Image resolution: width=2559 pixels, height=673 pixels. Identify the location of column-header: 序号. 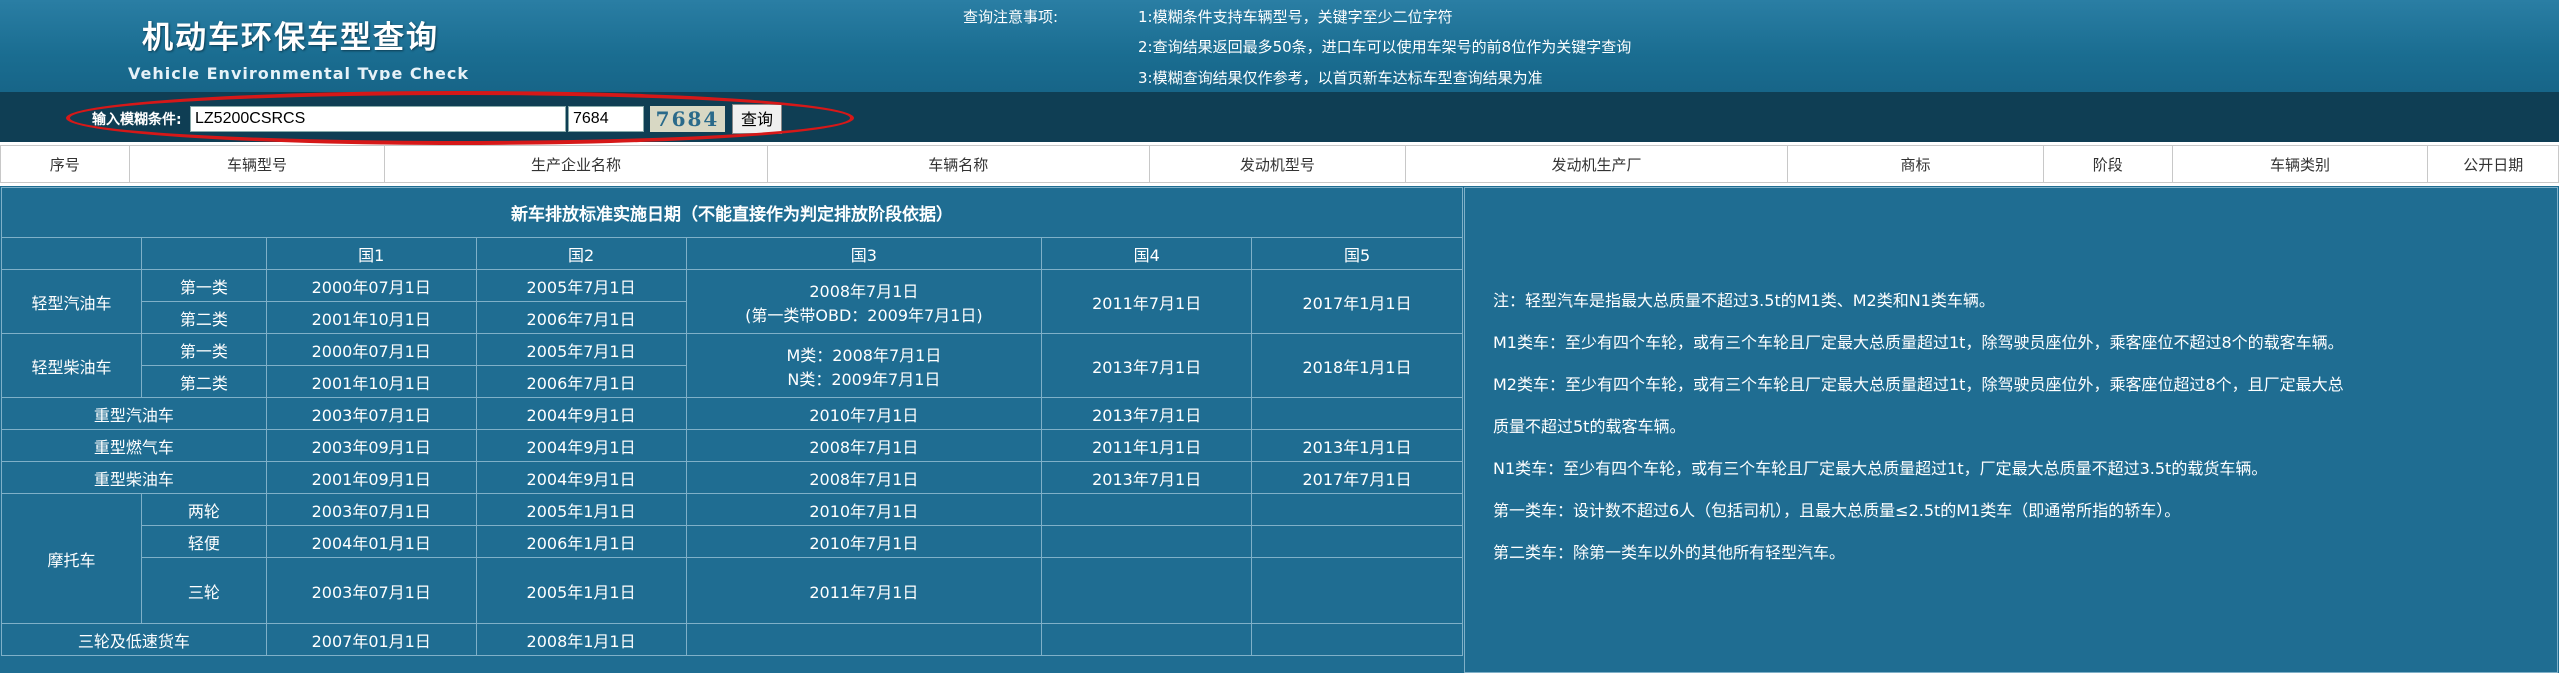
(65, 164).